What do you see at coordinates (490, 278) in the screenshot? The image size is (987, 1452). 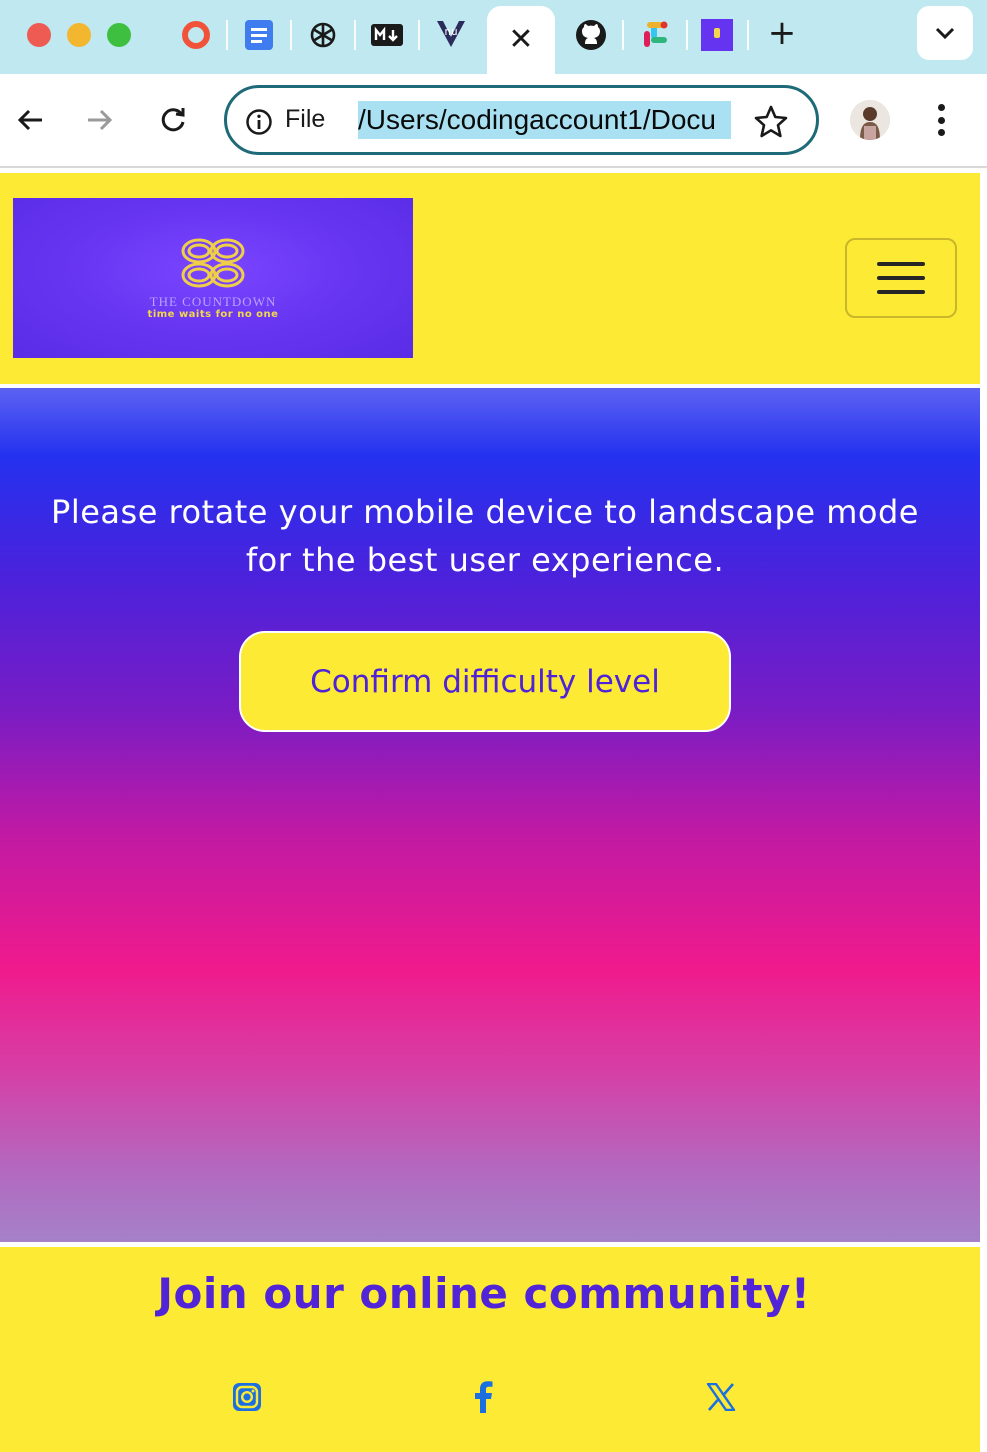 I see `site-header: THE COUNTDOWN time waits for no one` at bounding box center [490, 278].